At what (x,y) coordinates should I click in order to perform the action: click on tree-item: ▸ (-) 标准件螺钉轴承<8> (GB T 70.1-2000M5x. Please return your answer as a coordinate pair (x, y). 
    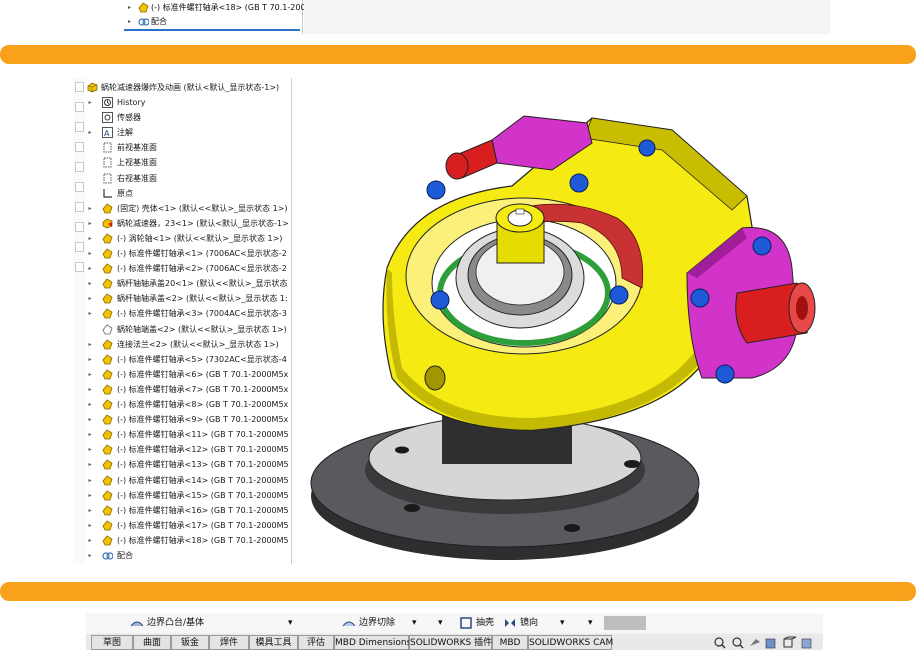
    Looking at the image, I should click on (188, 404).